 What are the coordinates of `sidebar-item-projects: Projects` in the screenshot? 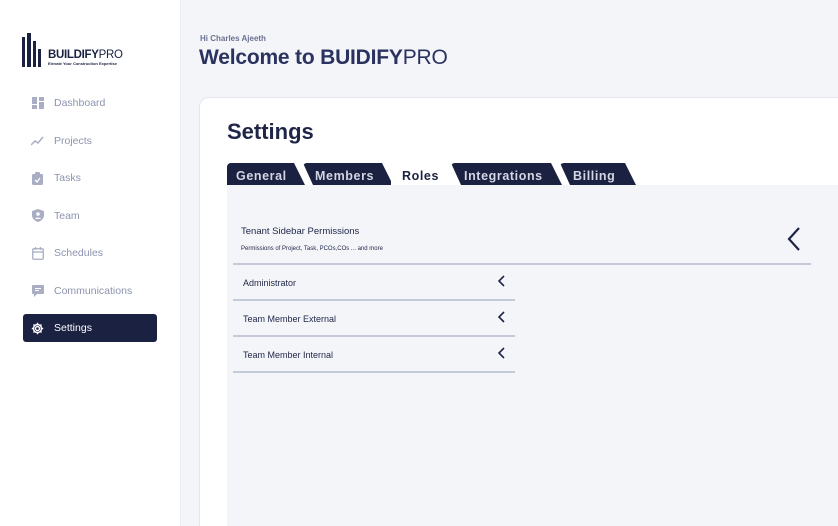 It's located at (90, 141).